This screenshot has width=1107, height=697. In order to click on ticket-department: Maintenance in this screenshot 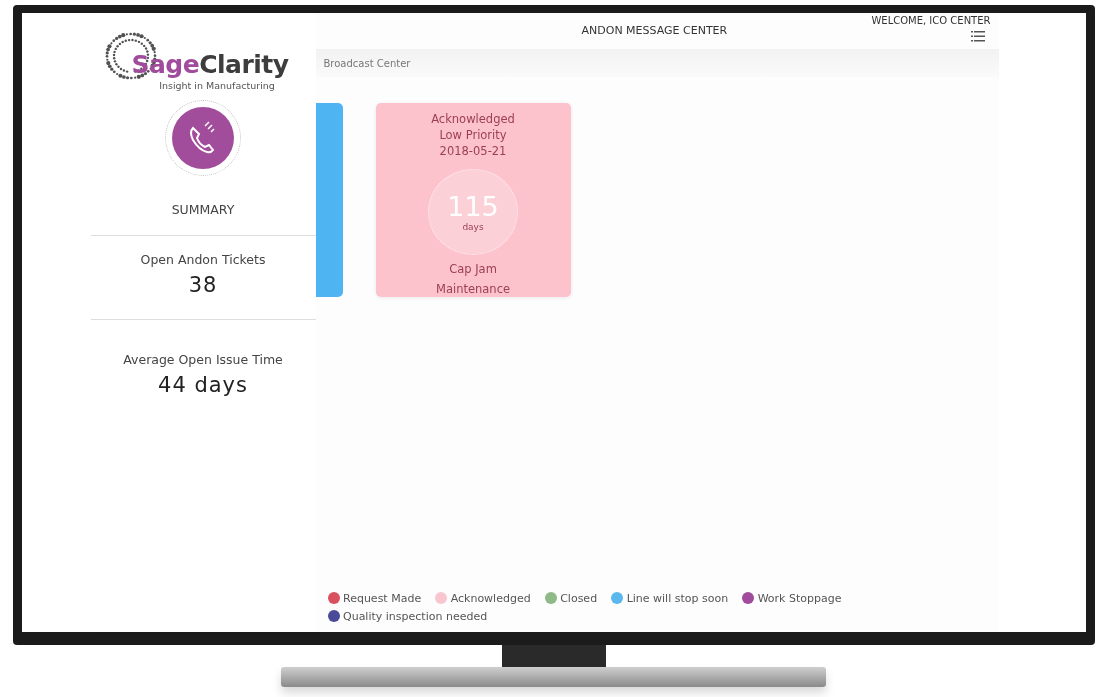, I will do `click(473, 289)`.